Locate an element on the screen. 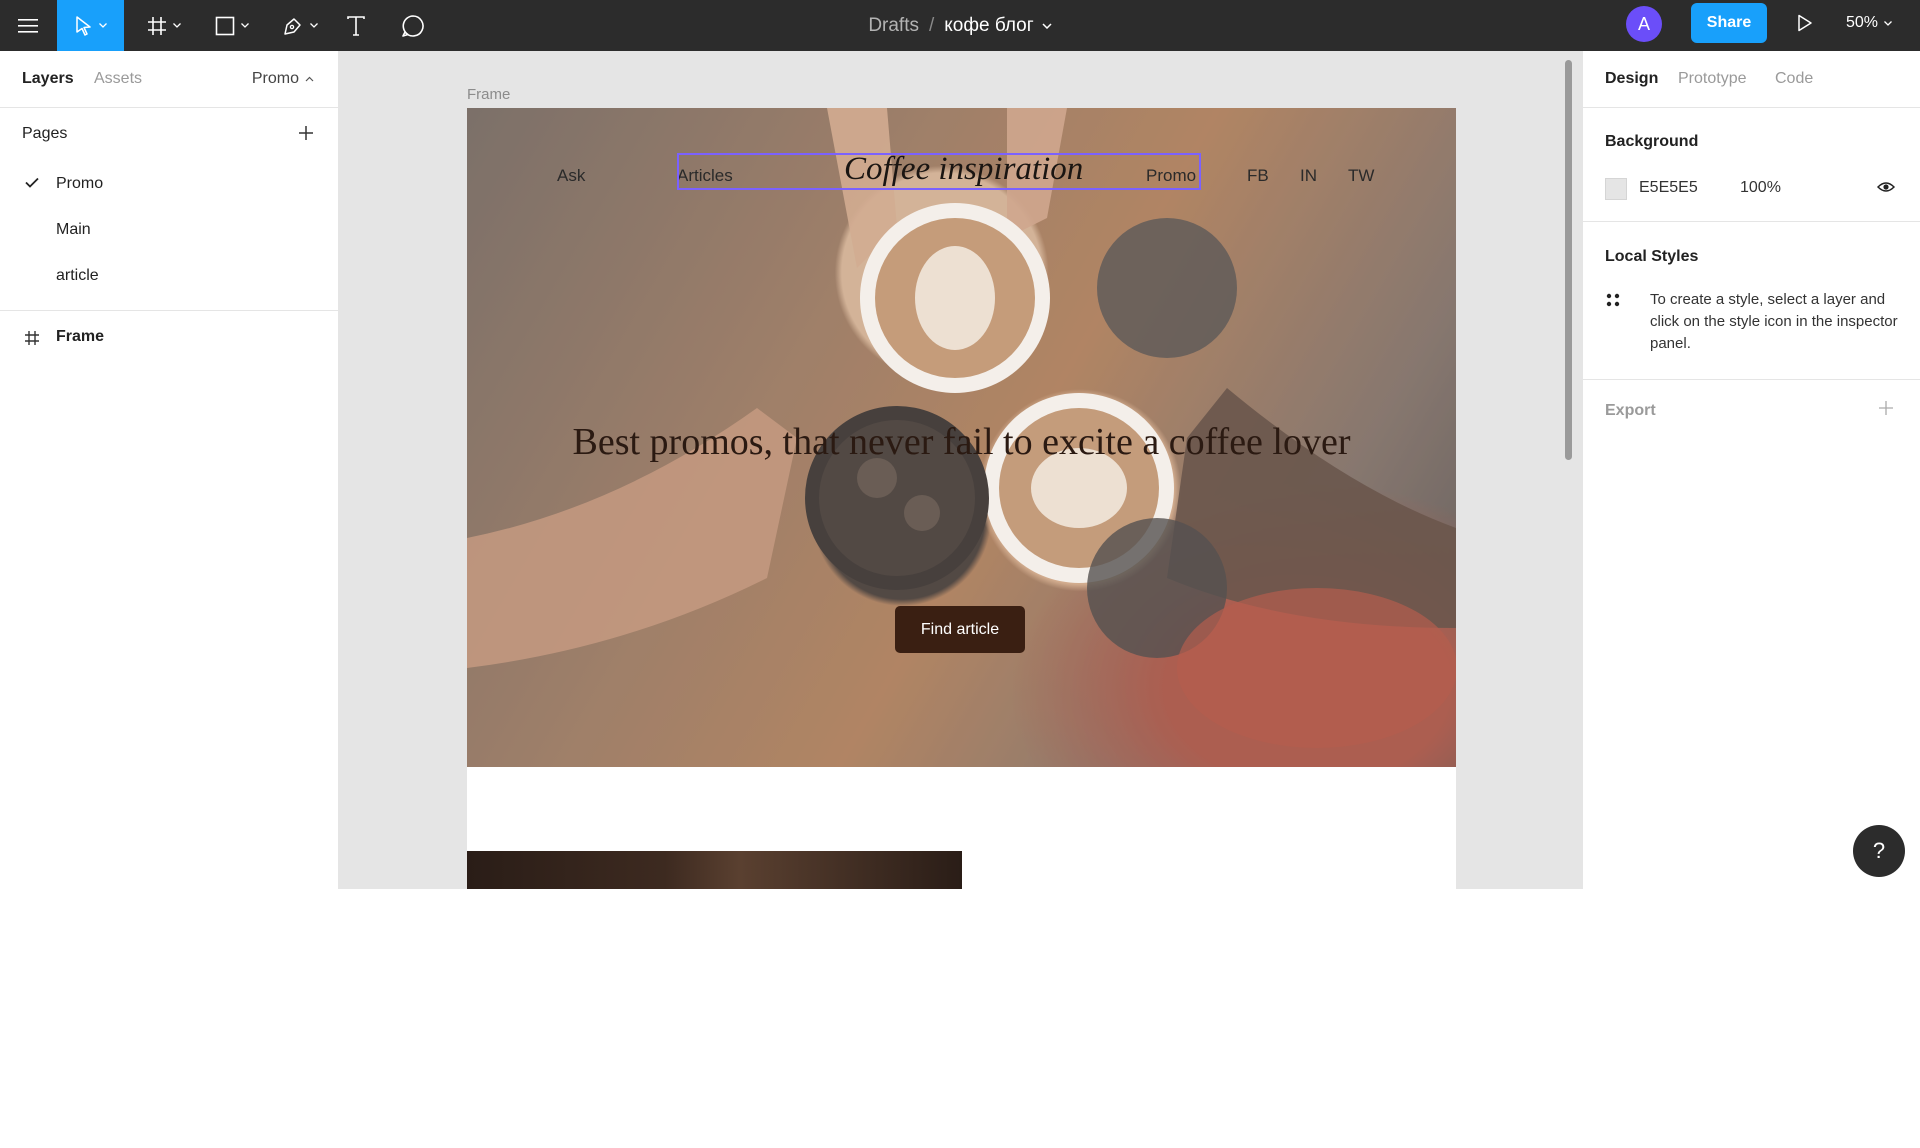  nav-link-ask: Ask is located at coordinates (571, 176).